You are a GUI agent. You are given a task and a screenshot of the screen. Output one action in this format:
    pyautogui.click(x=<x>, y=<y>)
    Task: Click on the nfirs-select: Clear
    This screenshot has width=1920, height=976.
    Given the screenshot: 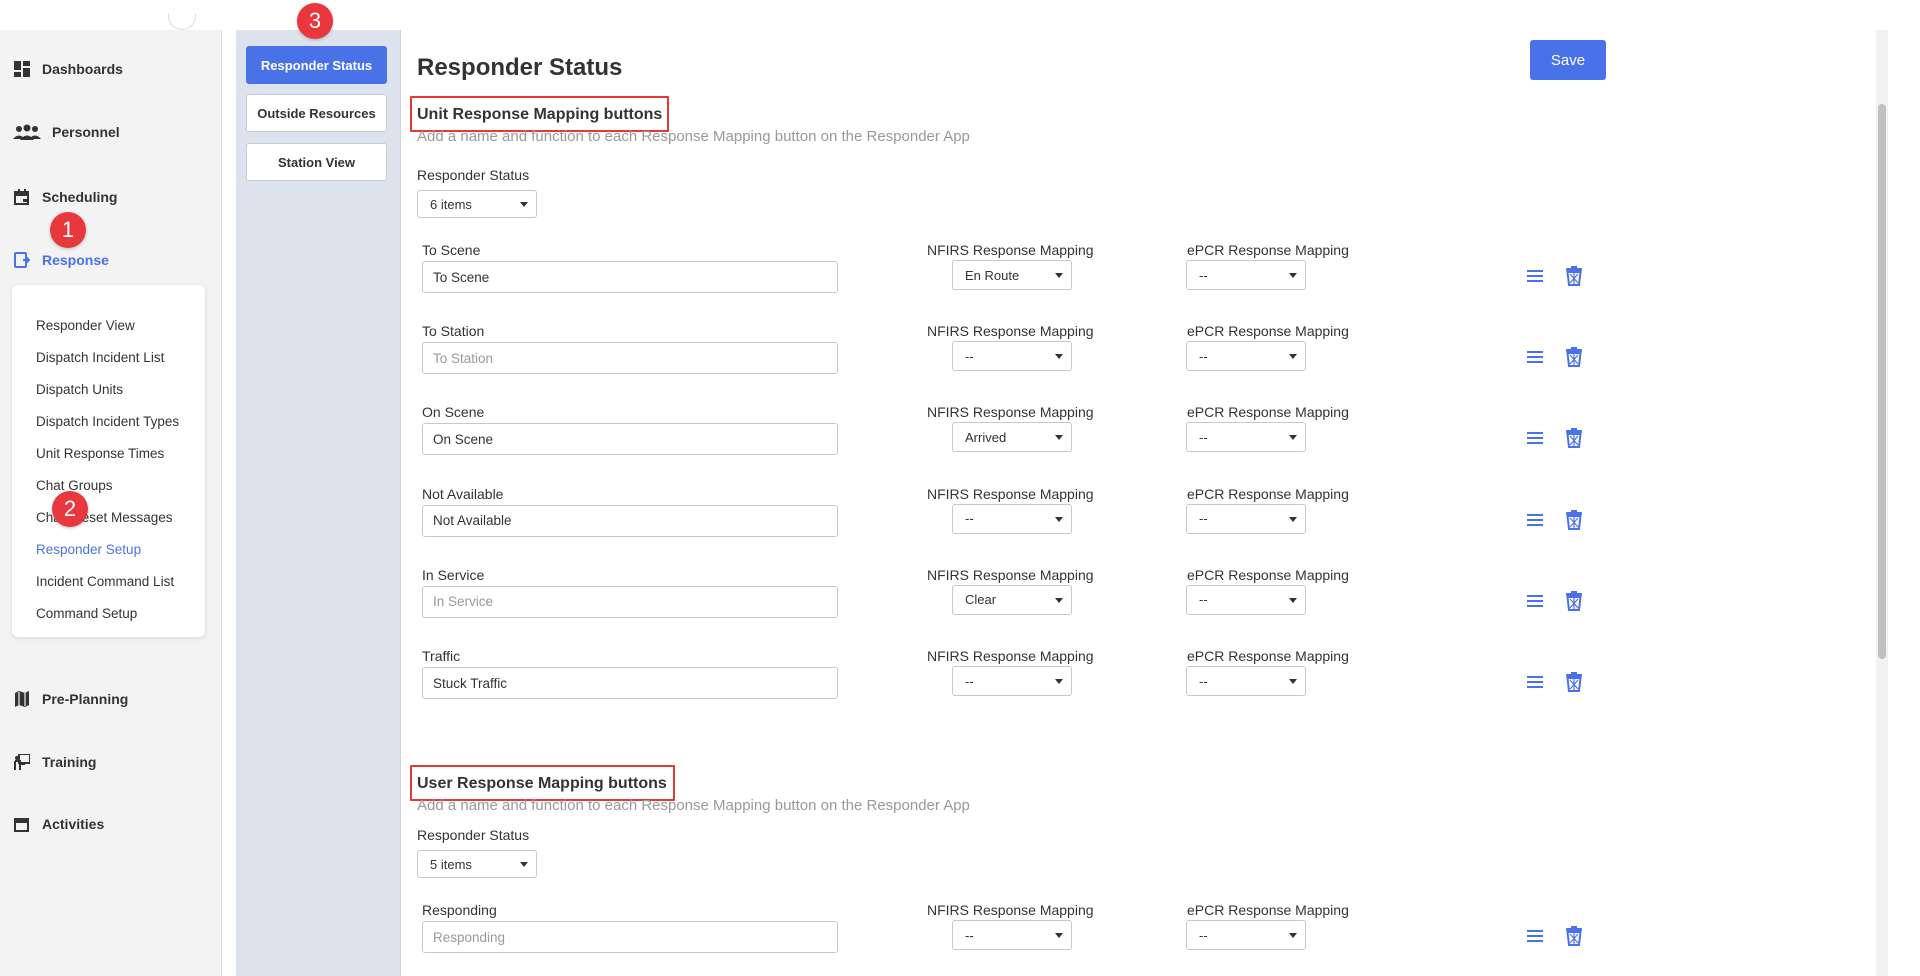 What is the action you would take?
    pyautogui.click(x=1012, y=599)
    